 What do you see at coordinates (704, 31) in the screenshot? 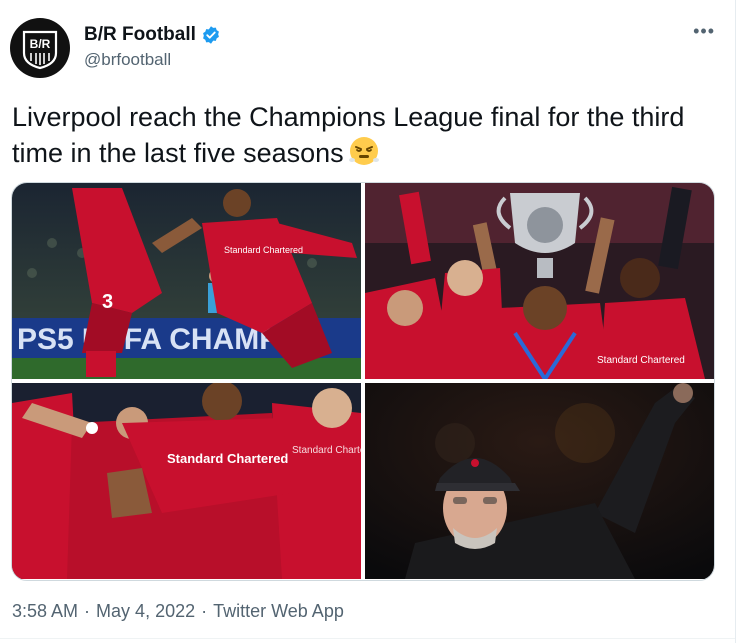
I see `more-options-icon: •••` at bounding box center [704, 31].